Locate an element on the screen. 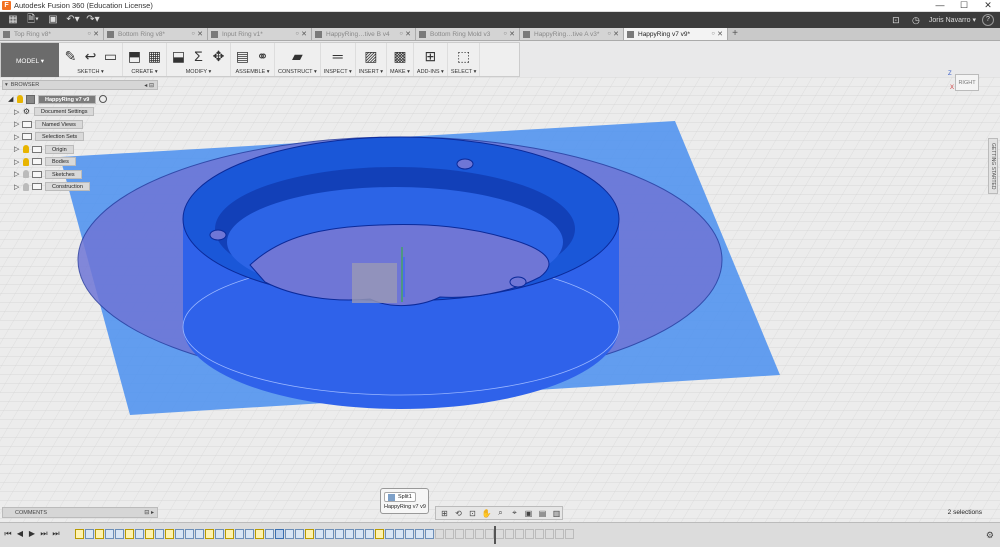 The width and height of the screenshot is (1000, 547). browser-root-row: ◢ HappyRing v7 v9 is located at coordinates (58, 99).